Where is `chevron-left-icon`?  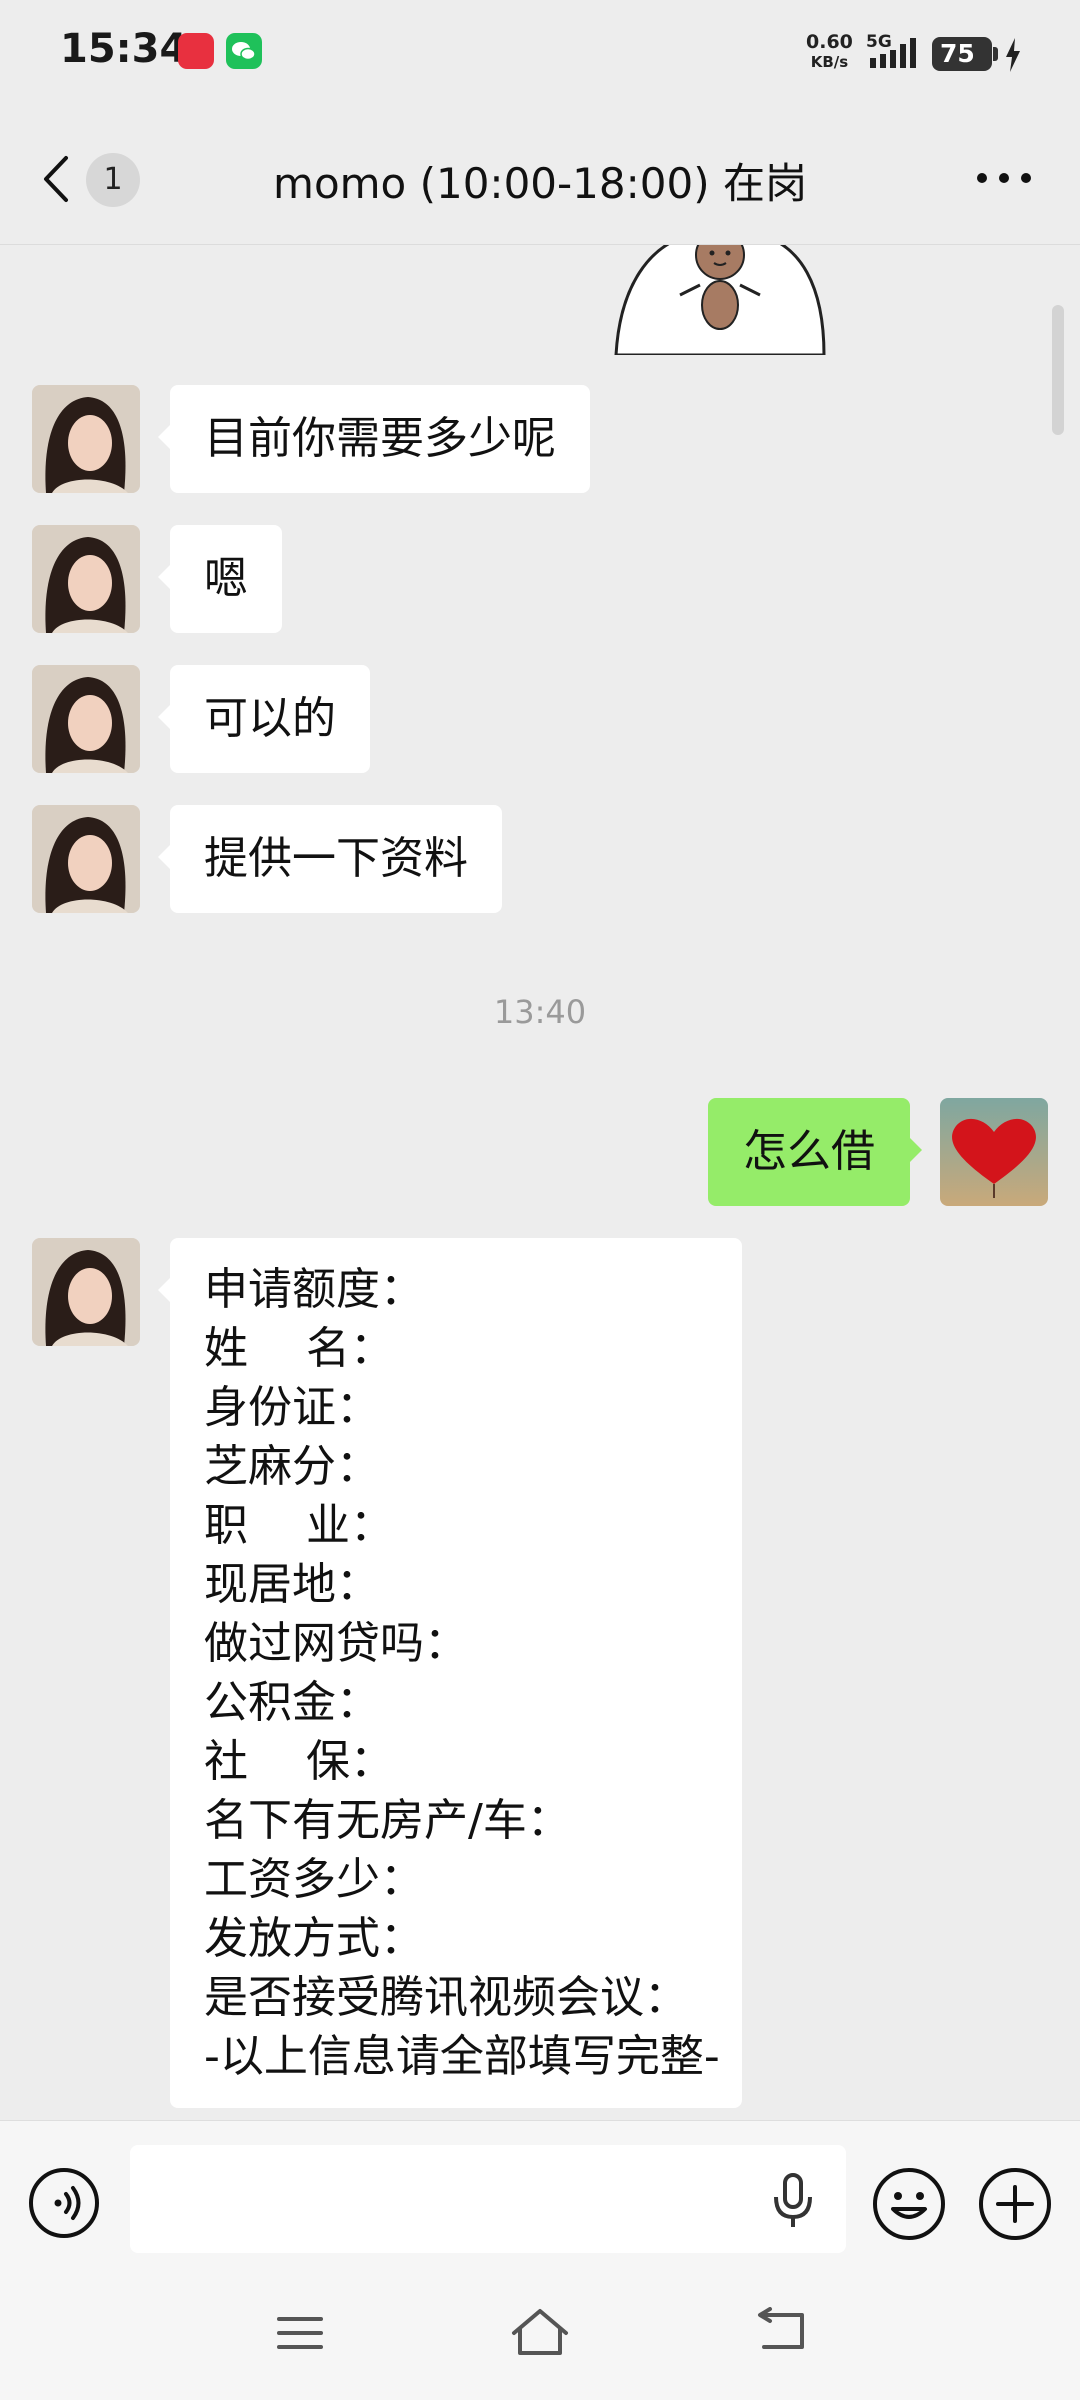
chevron-left-icon is located at coordinates (55, 179).